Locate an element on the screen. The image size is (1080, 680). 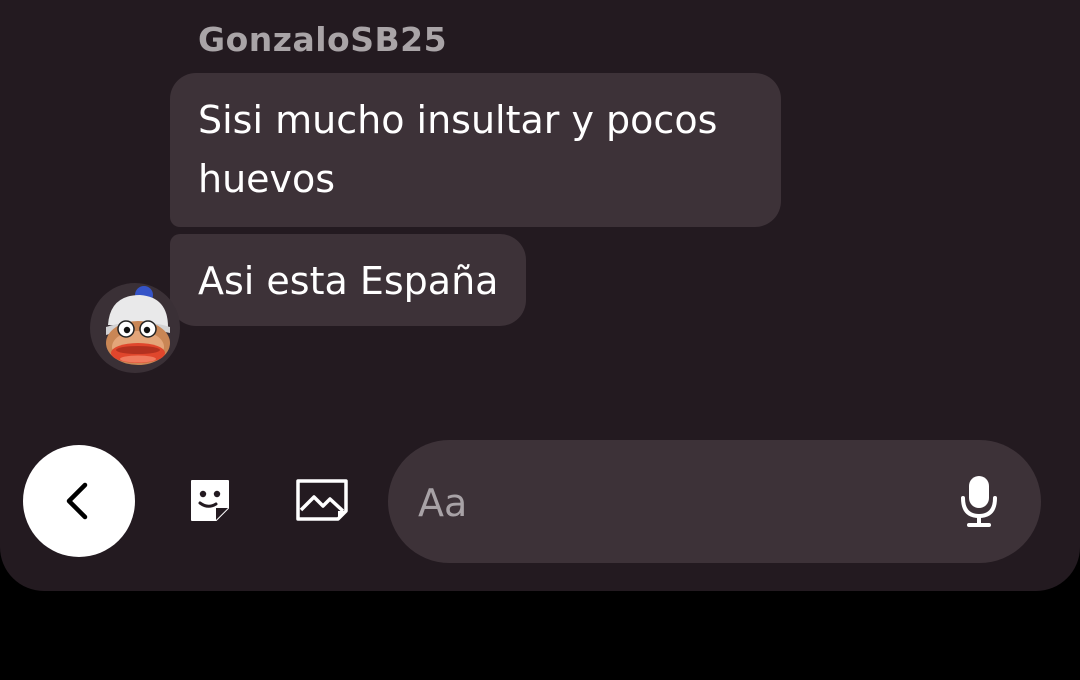
sticker-icon is located at coordinates (210, 500).